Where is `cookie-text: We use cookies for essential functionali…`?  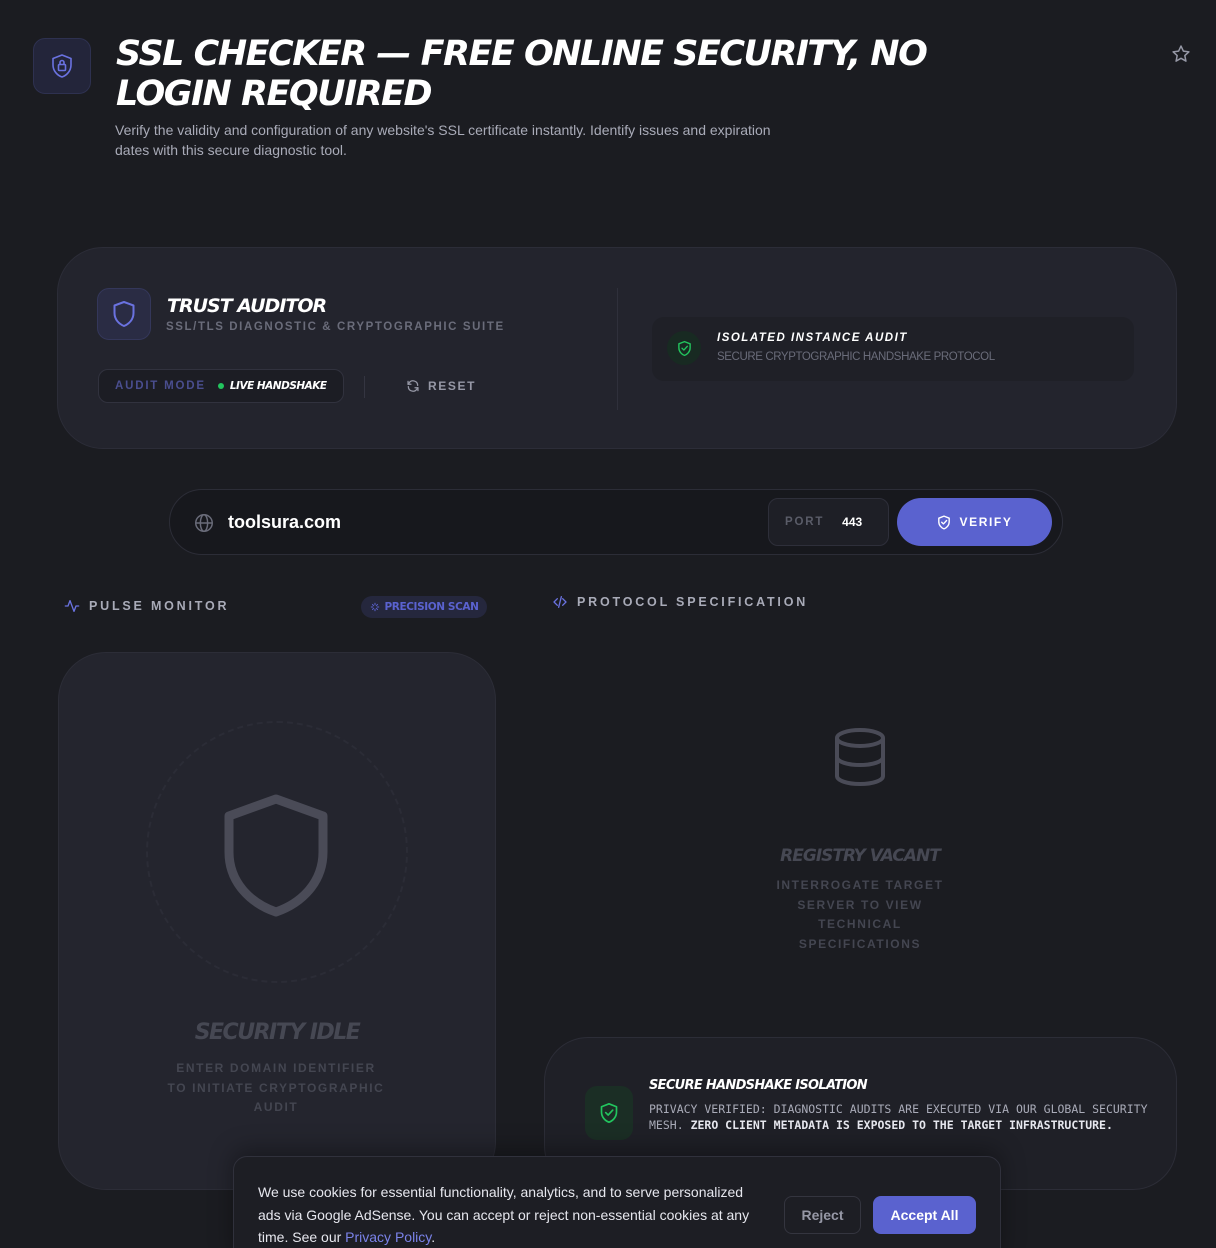 cookie-text: We use cookies for essential functionali… is located at coordinates (513, 1214).